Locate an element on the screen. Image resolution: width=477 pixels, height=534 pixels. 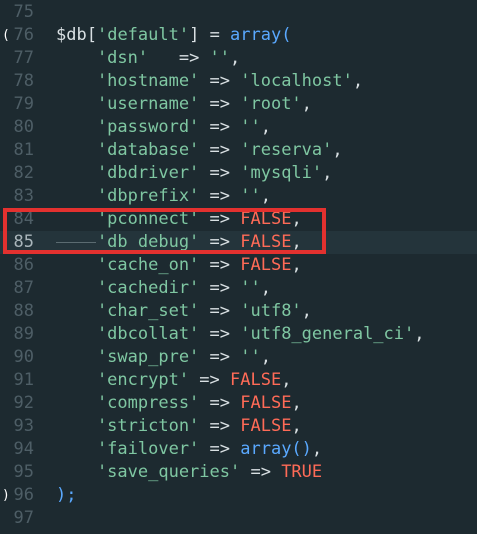
line-number: 97 is located at coordinates (23, 518).